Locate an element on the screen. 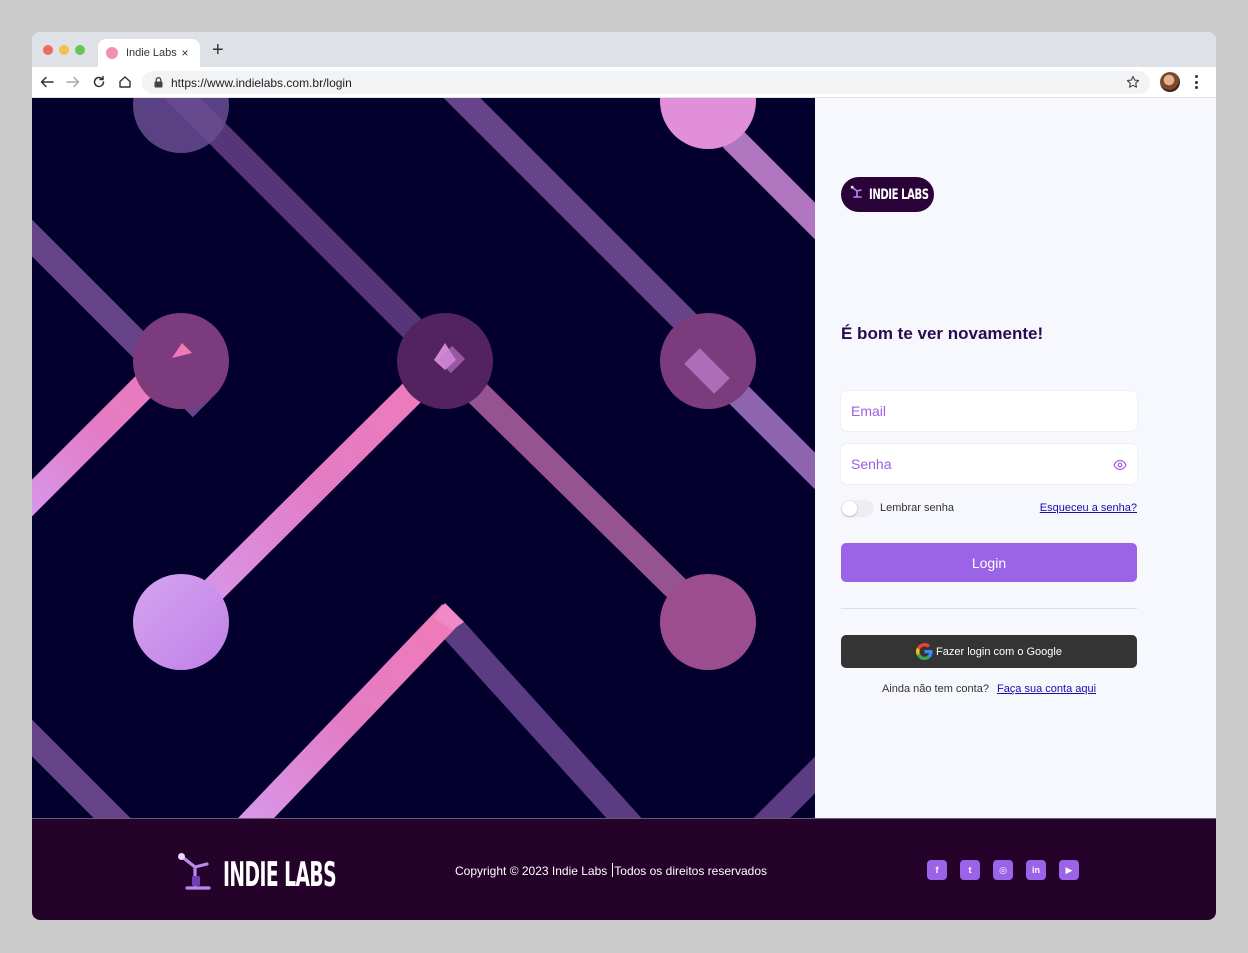 Image resolution: width=1248 pixels, height=953 pixels. google-g-icon is located at coordinates (924, 651).